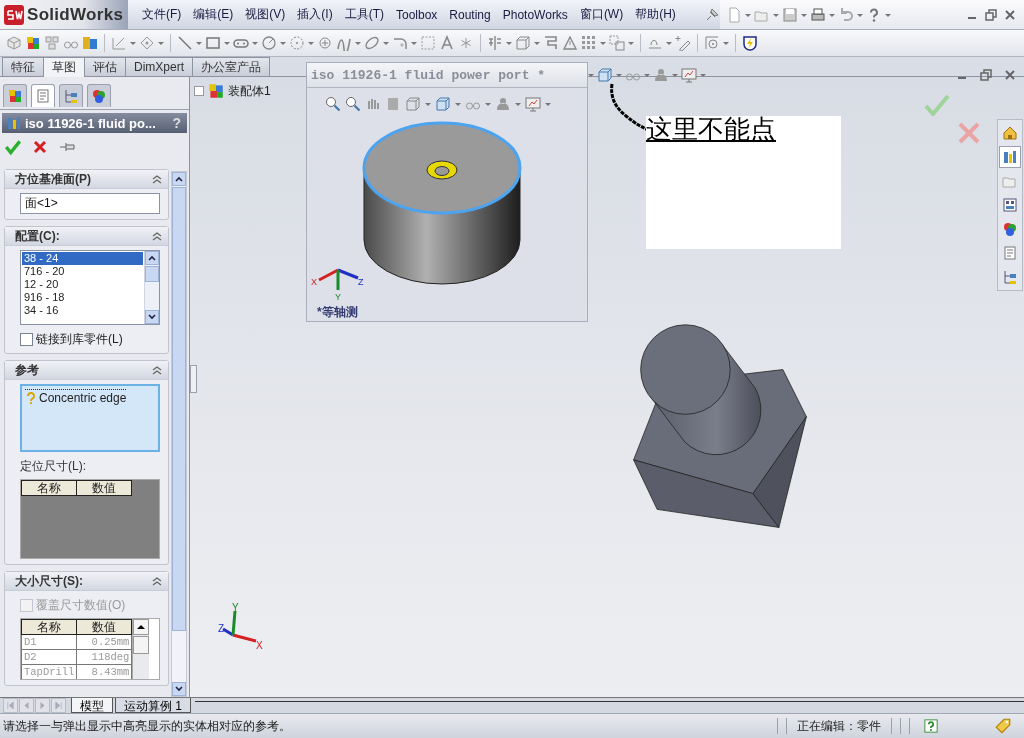 The image size is (1024, 738). What do you see at coordinates (570, 43) in the screenshot?
I see `warning-icon` at bounding box center [570, 43].